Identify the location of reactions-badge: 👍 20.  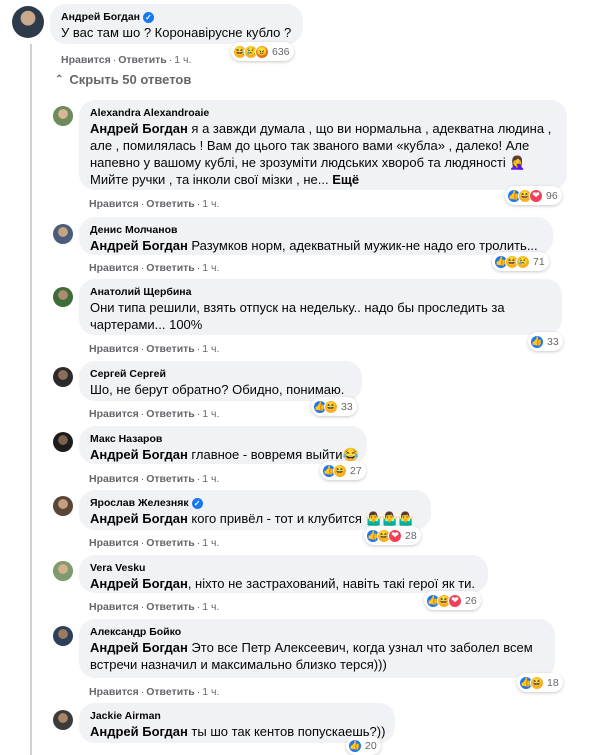
(363, 745).